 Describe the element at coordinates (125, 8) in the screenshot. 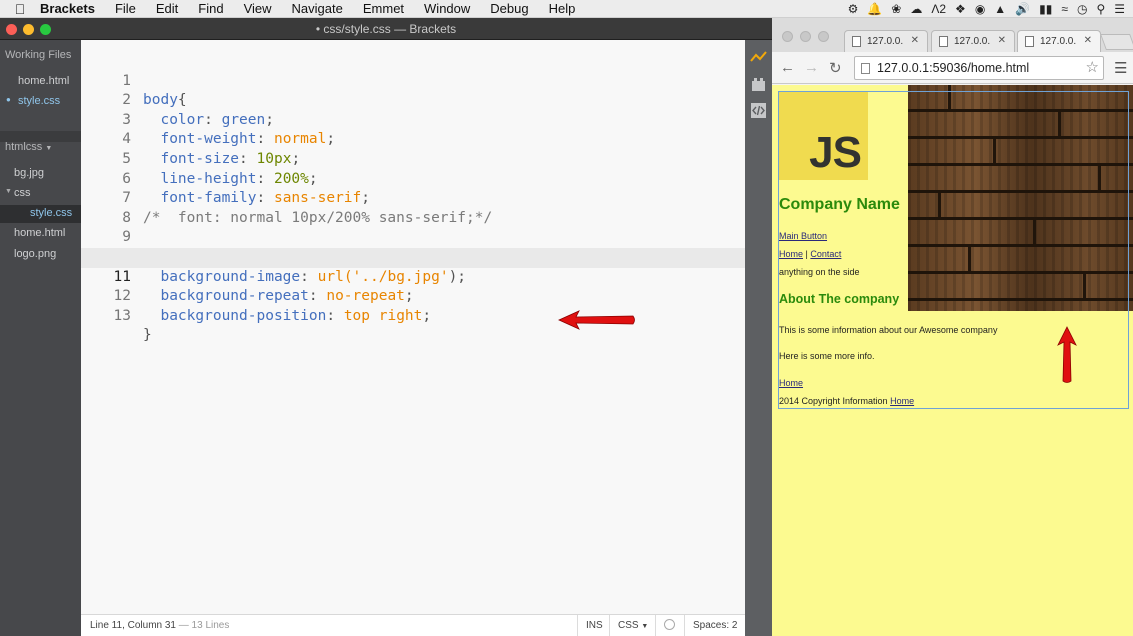

I see `menu-file: File` at that location.